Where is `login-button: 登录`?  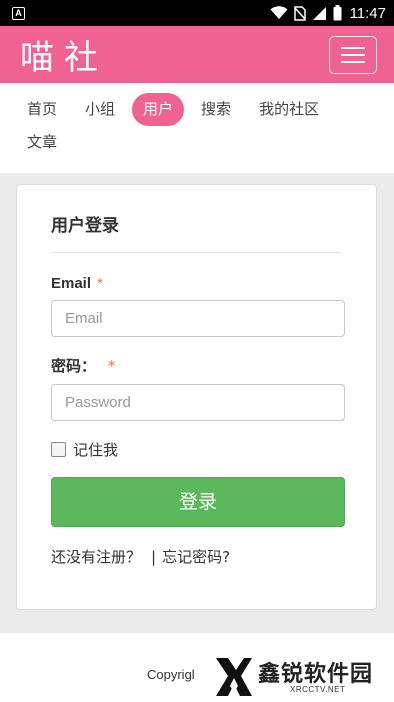 login-button: 登录 is located at coordinates (198, 502).